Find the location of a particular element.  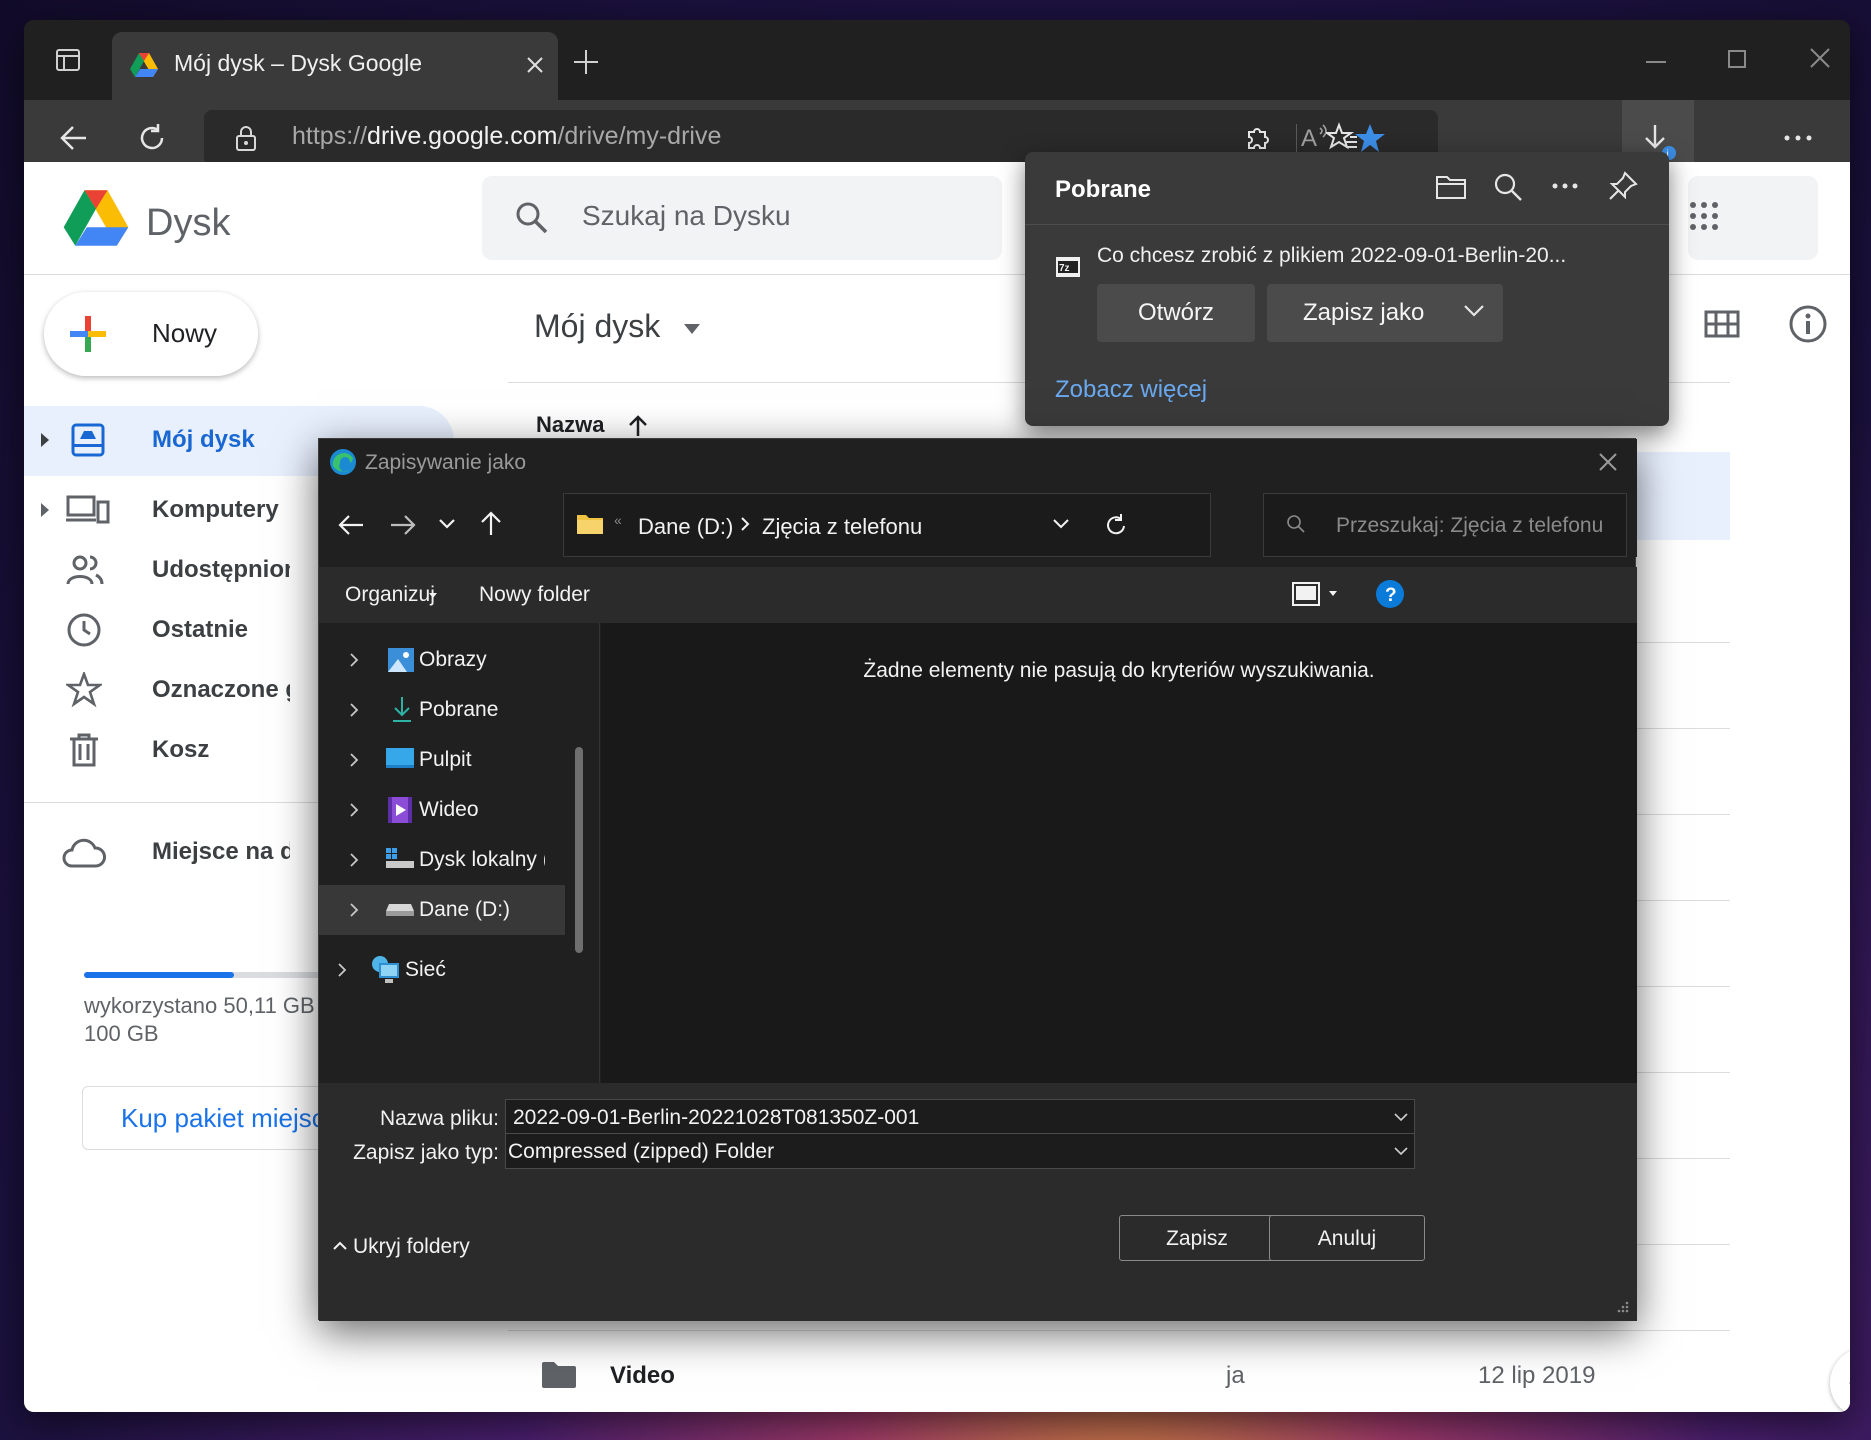

sidebar-item-storage: Miejsce na dane is located at coordinates (157, 853).